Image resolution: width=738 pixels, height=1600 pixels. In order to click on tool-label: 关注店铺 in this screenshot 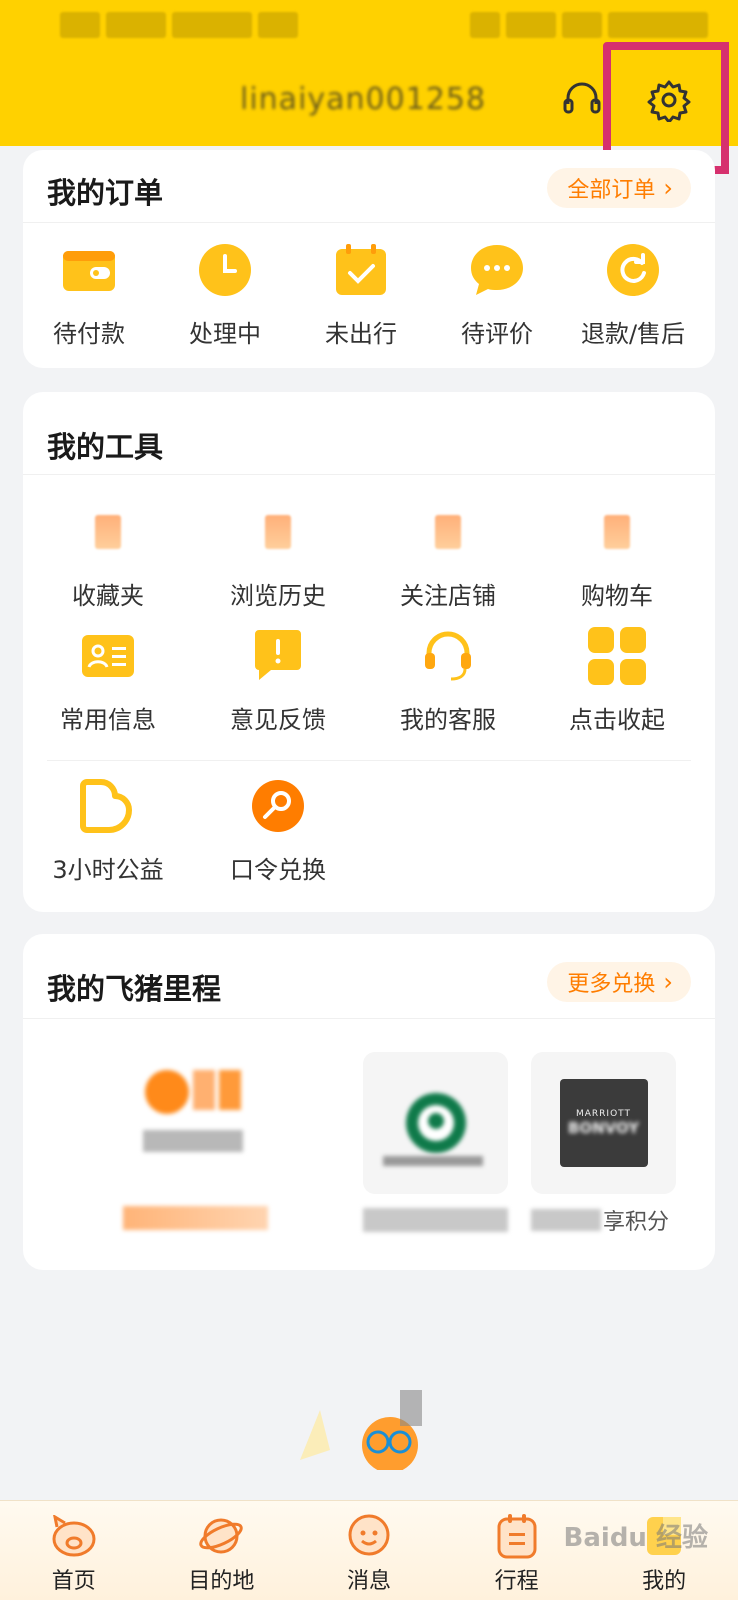, I will do `click(448, 596)`.